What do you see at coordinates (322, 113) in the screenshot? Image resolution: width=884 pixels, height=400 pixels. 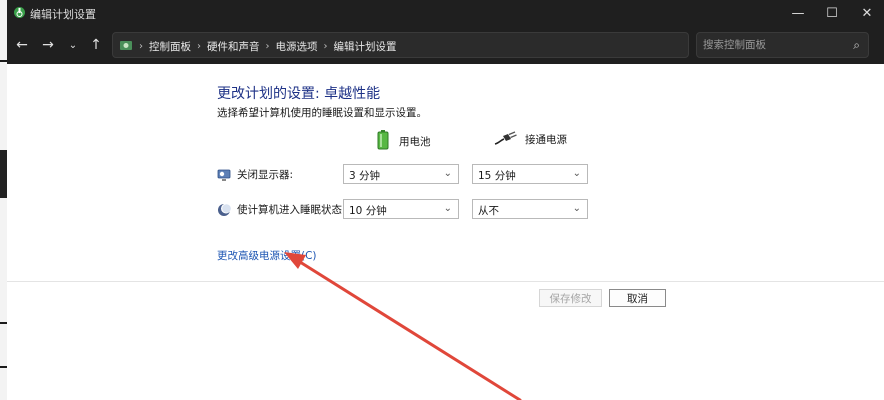 I see `page-description: 选择希望计算机使用的睡眠设置和显示设置。` at bounding box center [322, 113].